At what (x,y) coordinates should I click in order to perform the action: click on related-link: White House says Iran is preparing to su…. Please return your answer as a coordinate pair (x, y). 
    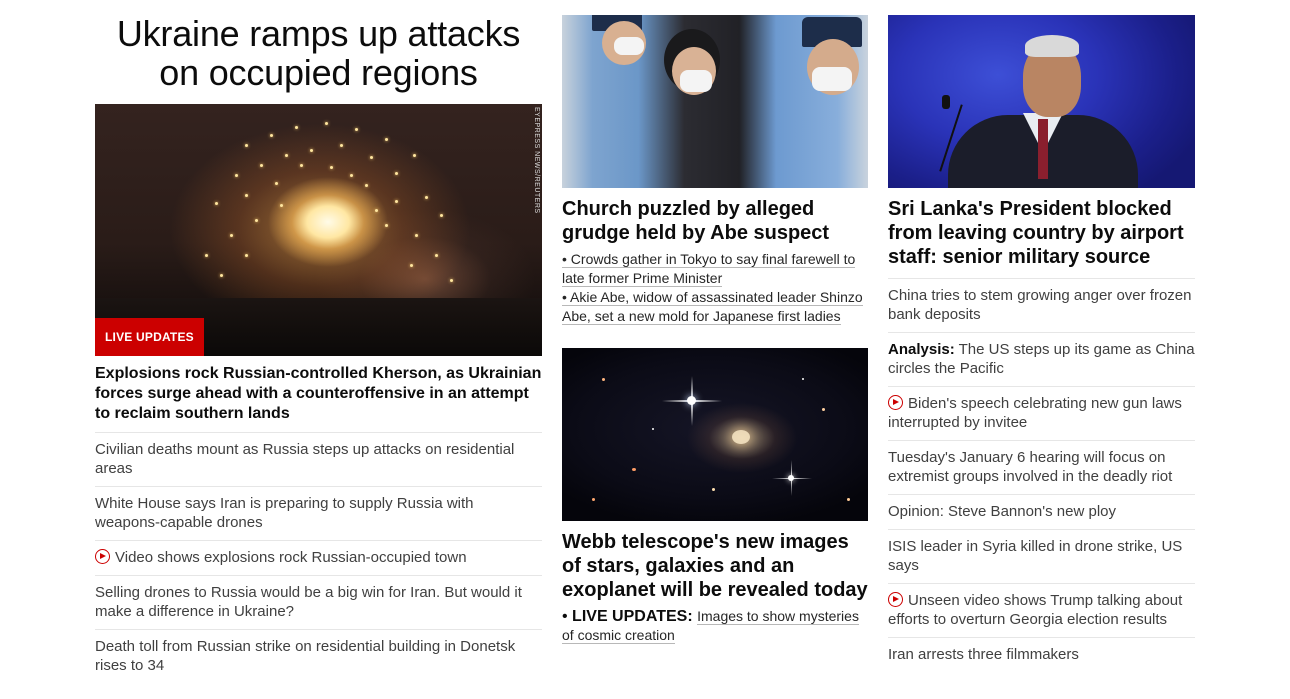
    Looking at the image, I should click on (284, 513).